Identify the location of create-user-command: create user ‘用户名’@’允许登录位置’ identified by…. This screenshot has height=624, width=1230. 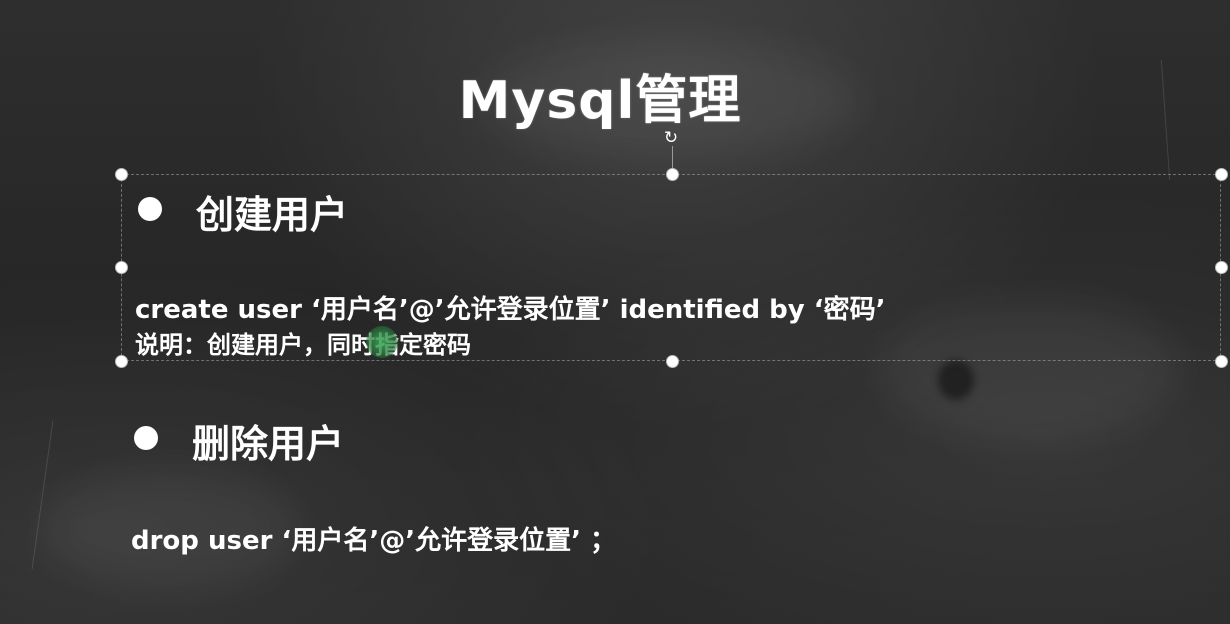
(510, 307).